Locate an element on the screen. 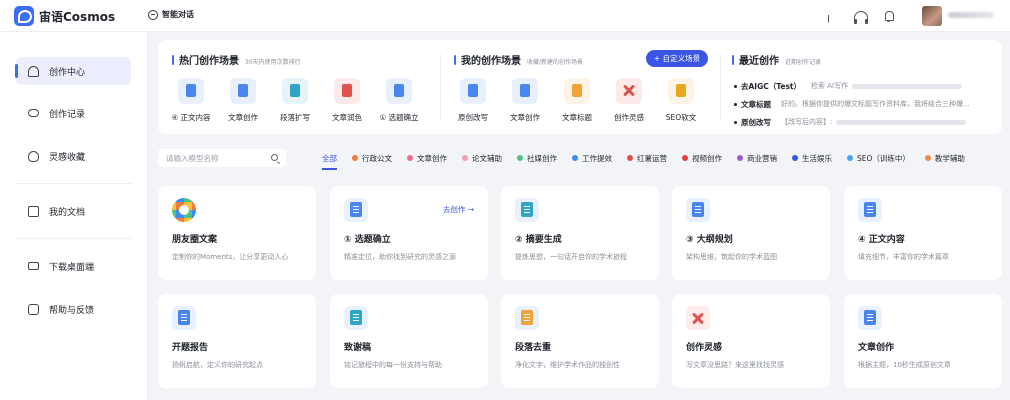 The height and width of the screenshot is (400, 1010). sidebar-item-my-docs: 我的文档 is located at coordinates (73, 211).